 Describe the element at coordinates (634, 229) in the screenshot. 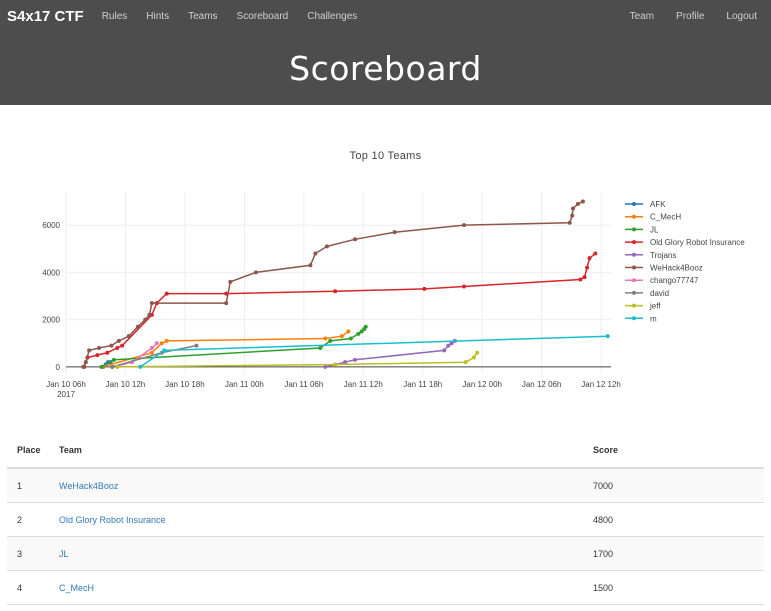

I see `legend-marker-jl` at that location.